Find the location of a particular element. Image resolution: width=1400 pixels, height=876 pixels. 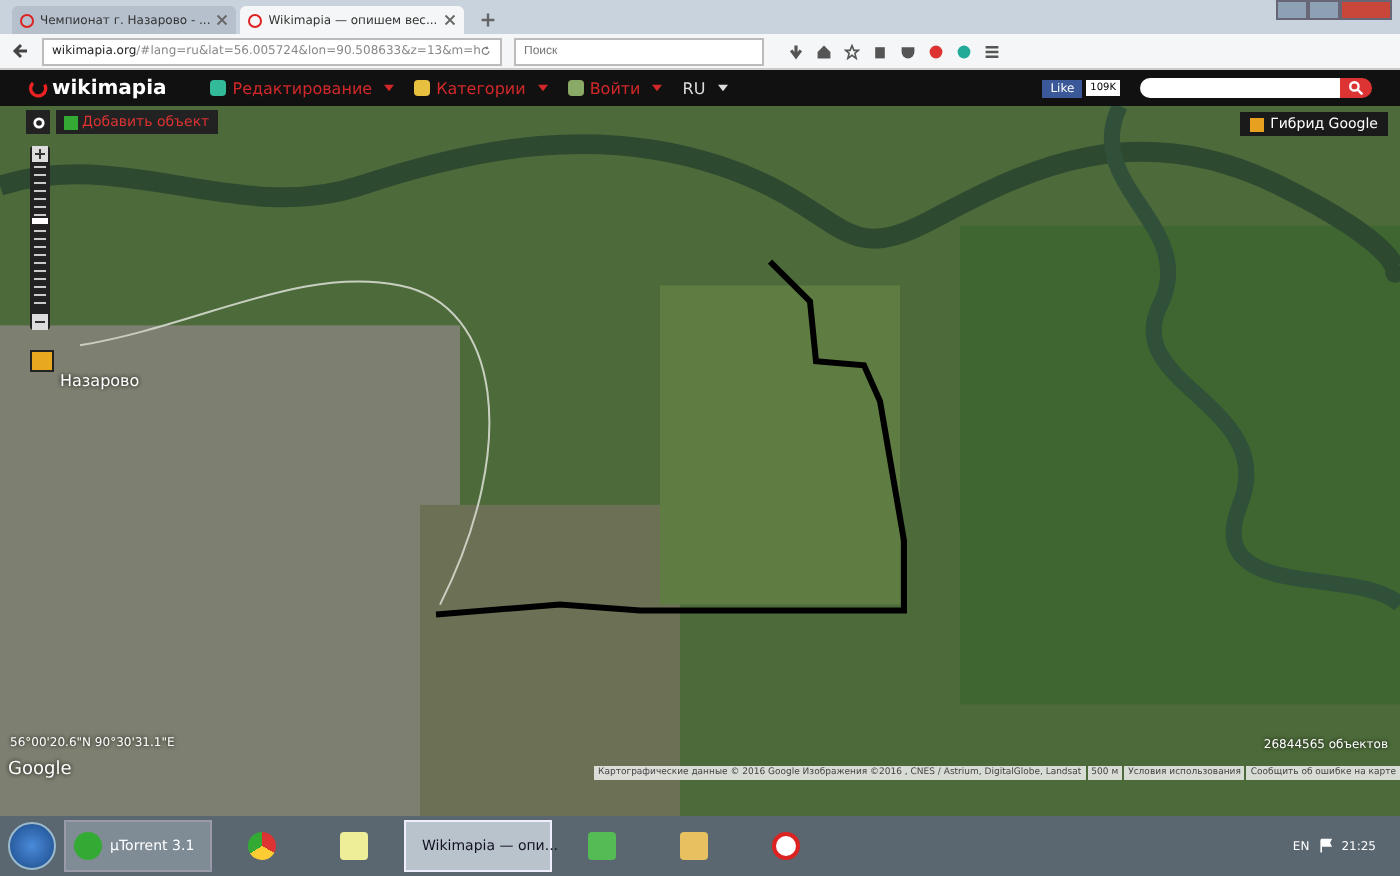

star-icon is located at coordinates (852, 51).